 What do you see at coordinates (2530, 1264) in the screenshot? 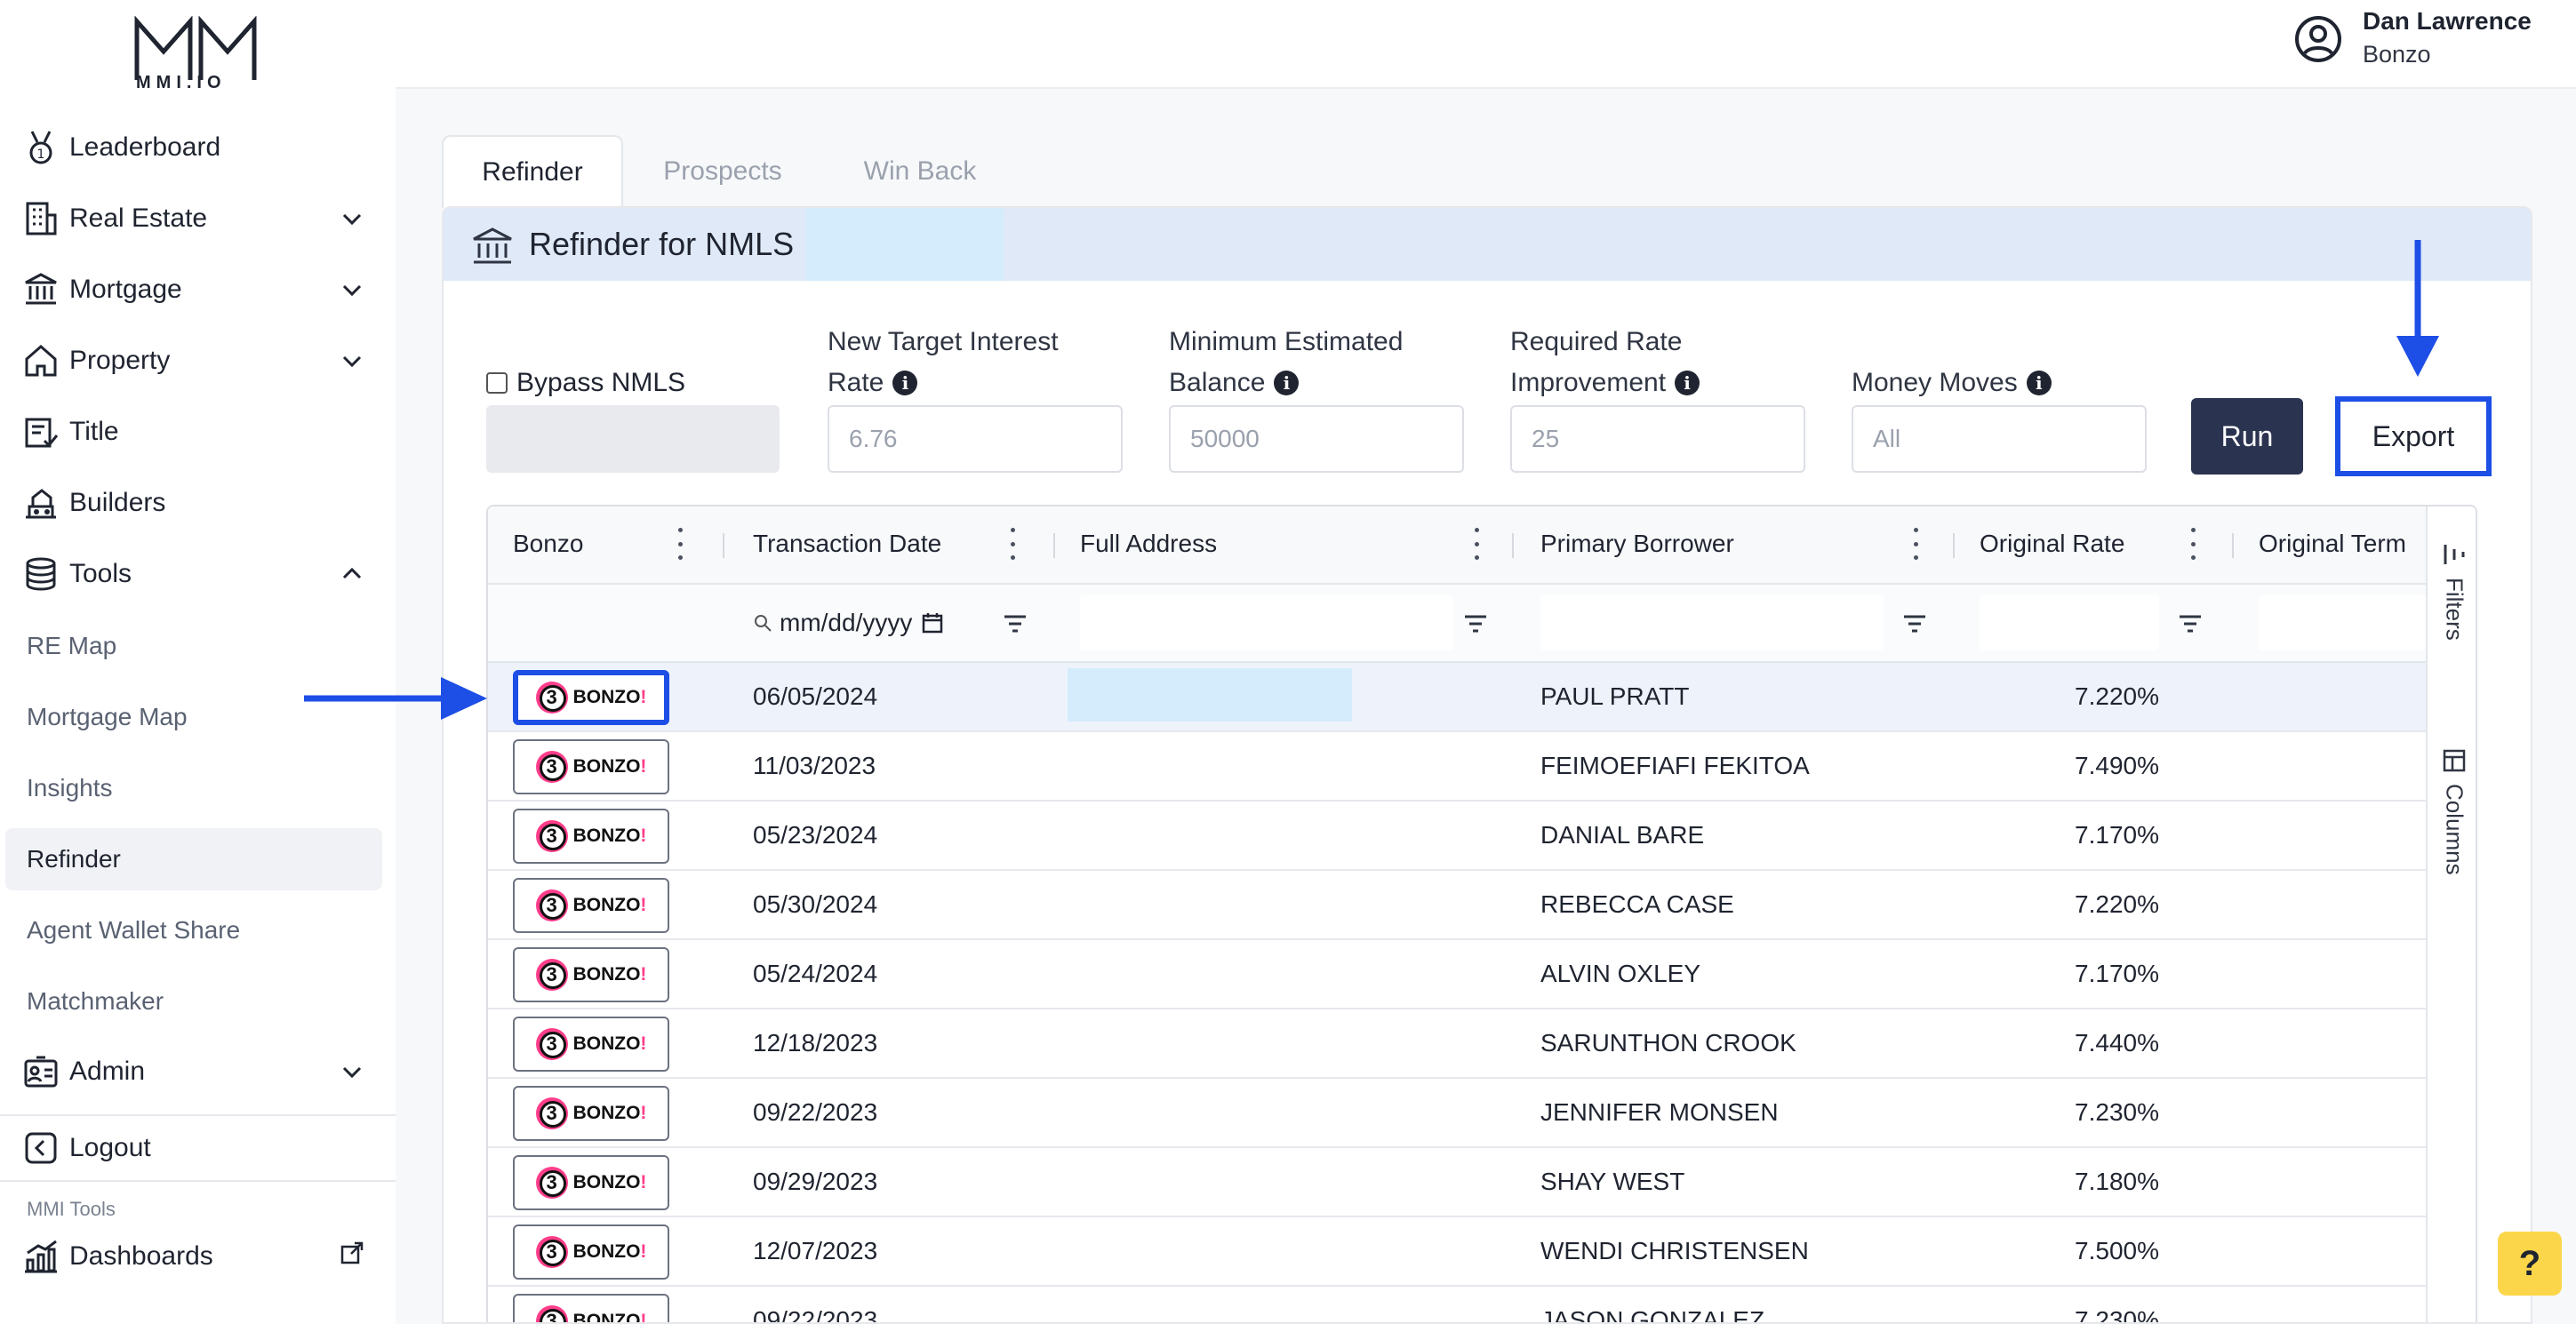
I see `help-button: ?` at bounding box center [2530, 1264].